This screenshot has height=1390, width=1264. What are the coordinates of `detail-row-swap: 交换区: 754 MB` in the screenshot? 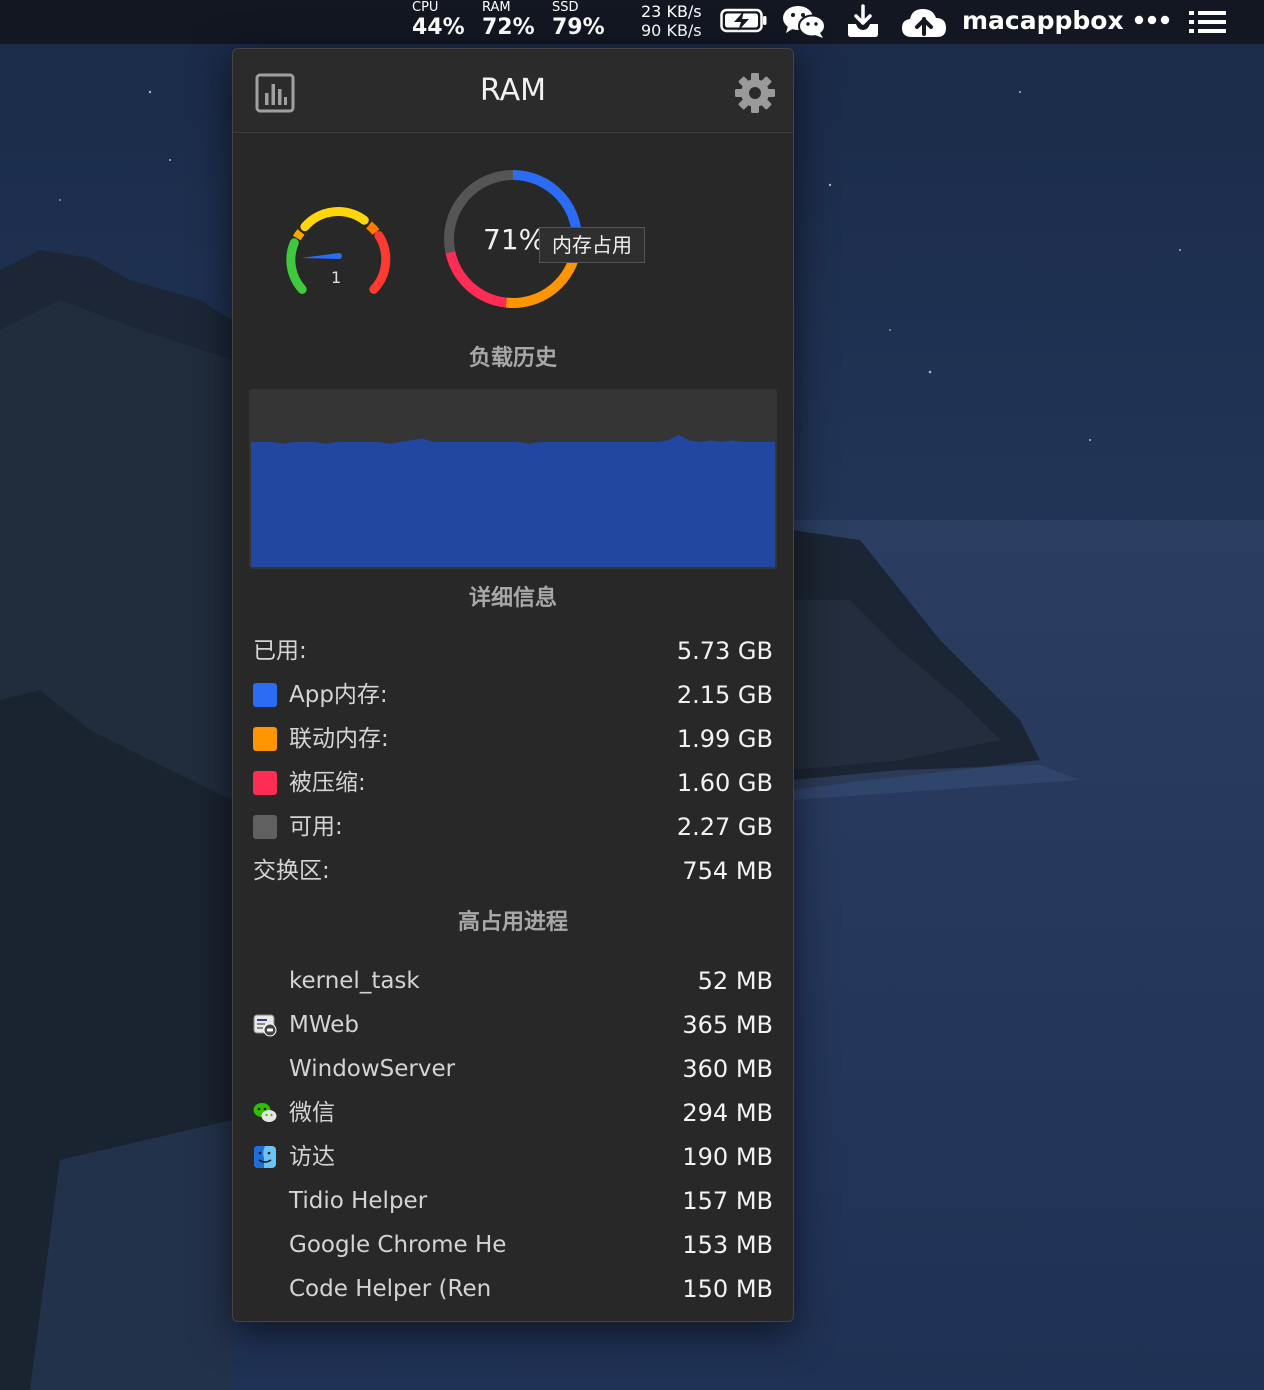 It's located at (513, 871).